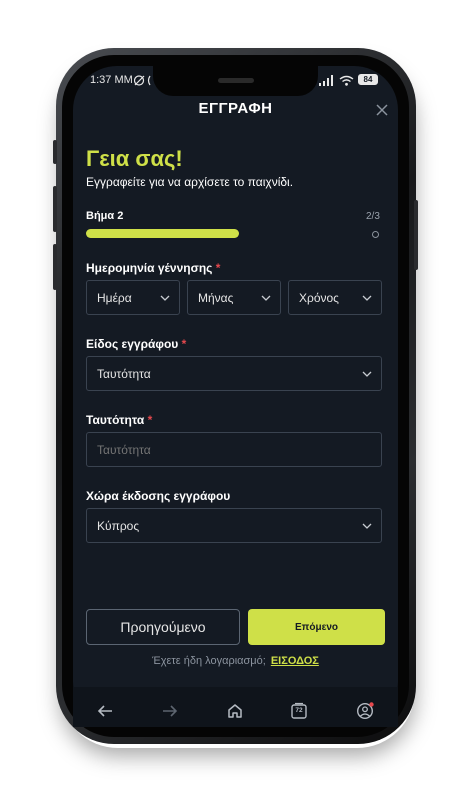  What do you see at coordinates (114, 297) in the screenshot?
I see `birth-day-value: Ημέρα` at bounding box center [114, 297].